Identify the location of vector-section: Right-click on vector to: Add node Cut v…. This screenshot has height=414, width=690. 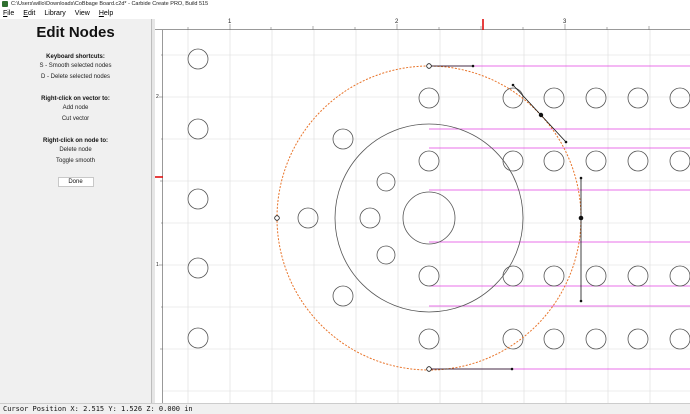
(75, 110).